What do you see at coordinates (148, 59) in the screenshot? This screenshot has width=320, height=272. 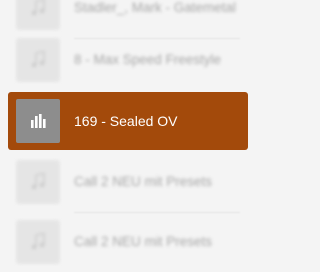 I see `track-title: 8 - Max Speed Freestyle` at bounding box center [148, 59].